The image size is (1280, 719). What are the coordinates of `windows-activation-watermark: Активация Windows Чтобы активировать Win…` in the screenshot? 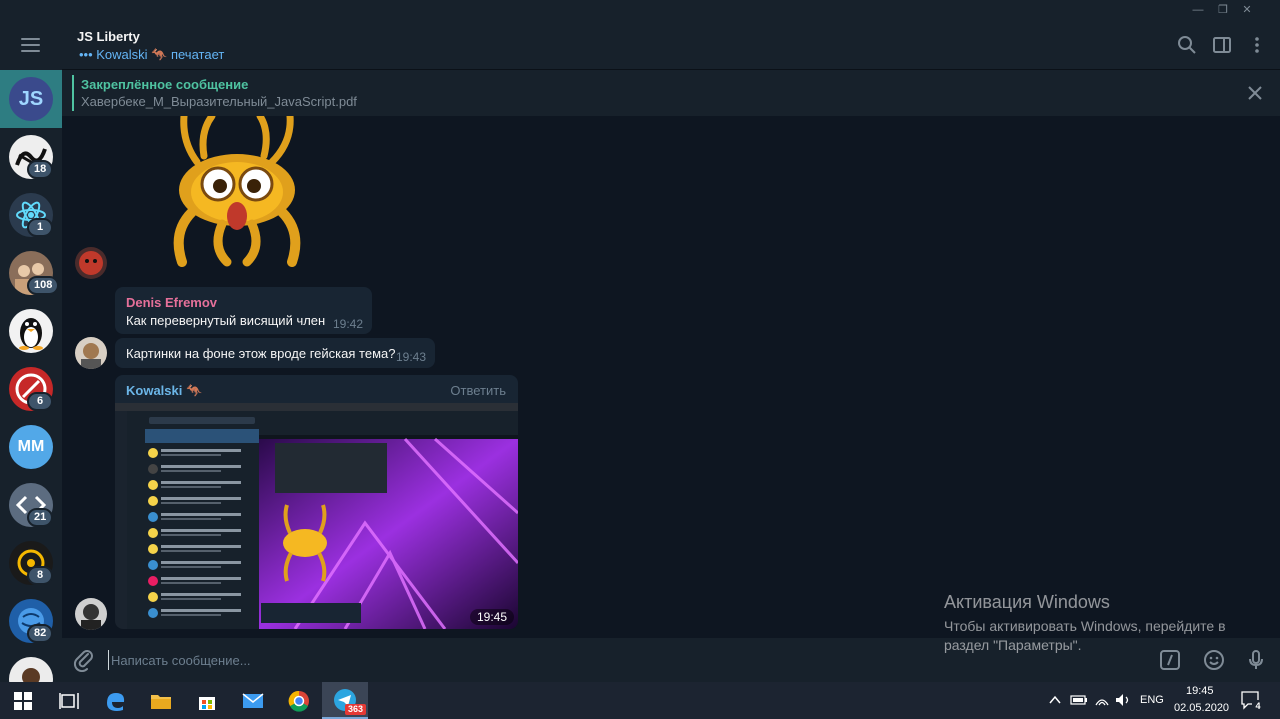 It's located at (1085, 623).